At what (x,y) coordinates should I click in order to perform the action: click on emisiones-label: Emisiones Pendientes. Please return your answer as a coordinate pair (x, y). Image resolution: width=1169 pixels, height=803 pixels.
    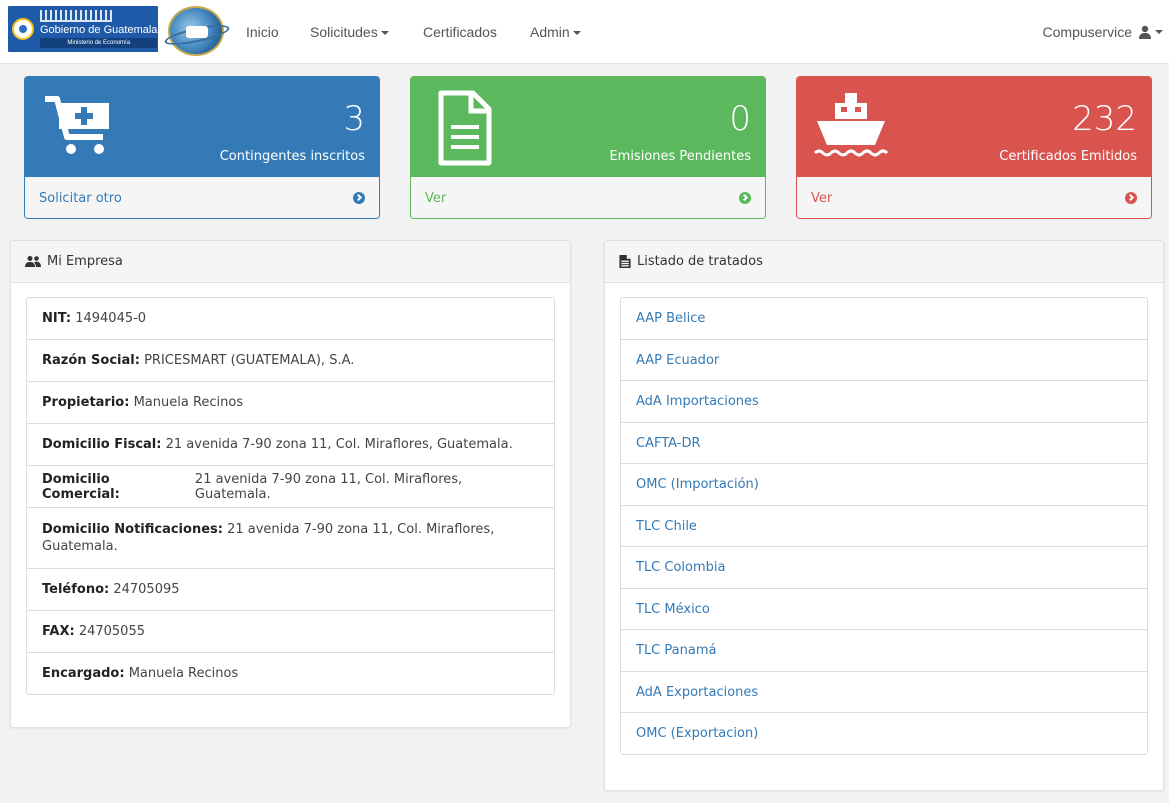
    Looking at the image, I should click on (680, 156).